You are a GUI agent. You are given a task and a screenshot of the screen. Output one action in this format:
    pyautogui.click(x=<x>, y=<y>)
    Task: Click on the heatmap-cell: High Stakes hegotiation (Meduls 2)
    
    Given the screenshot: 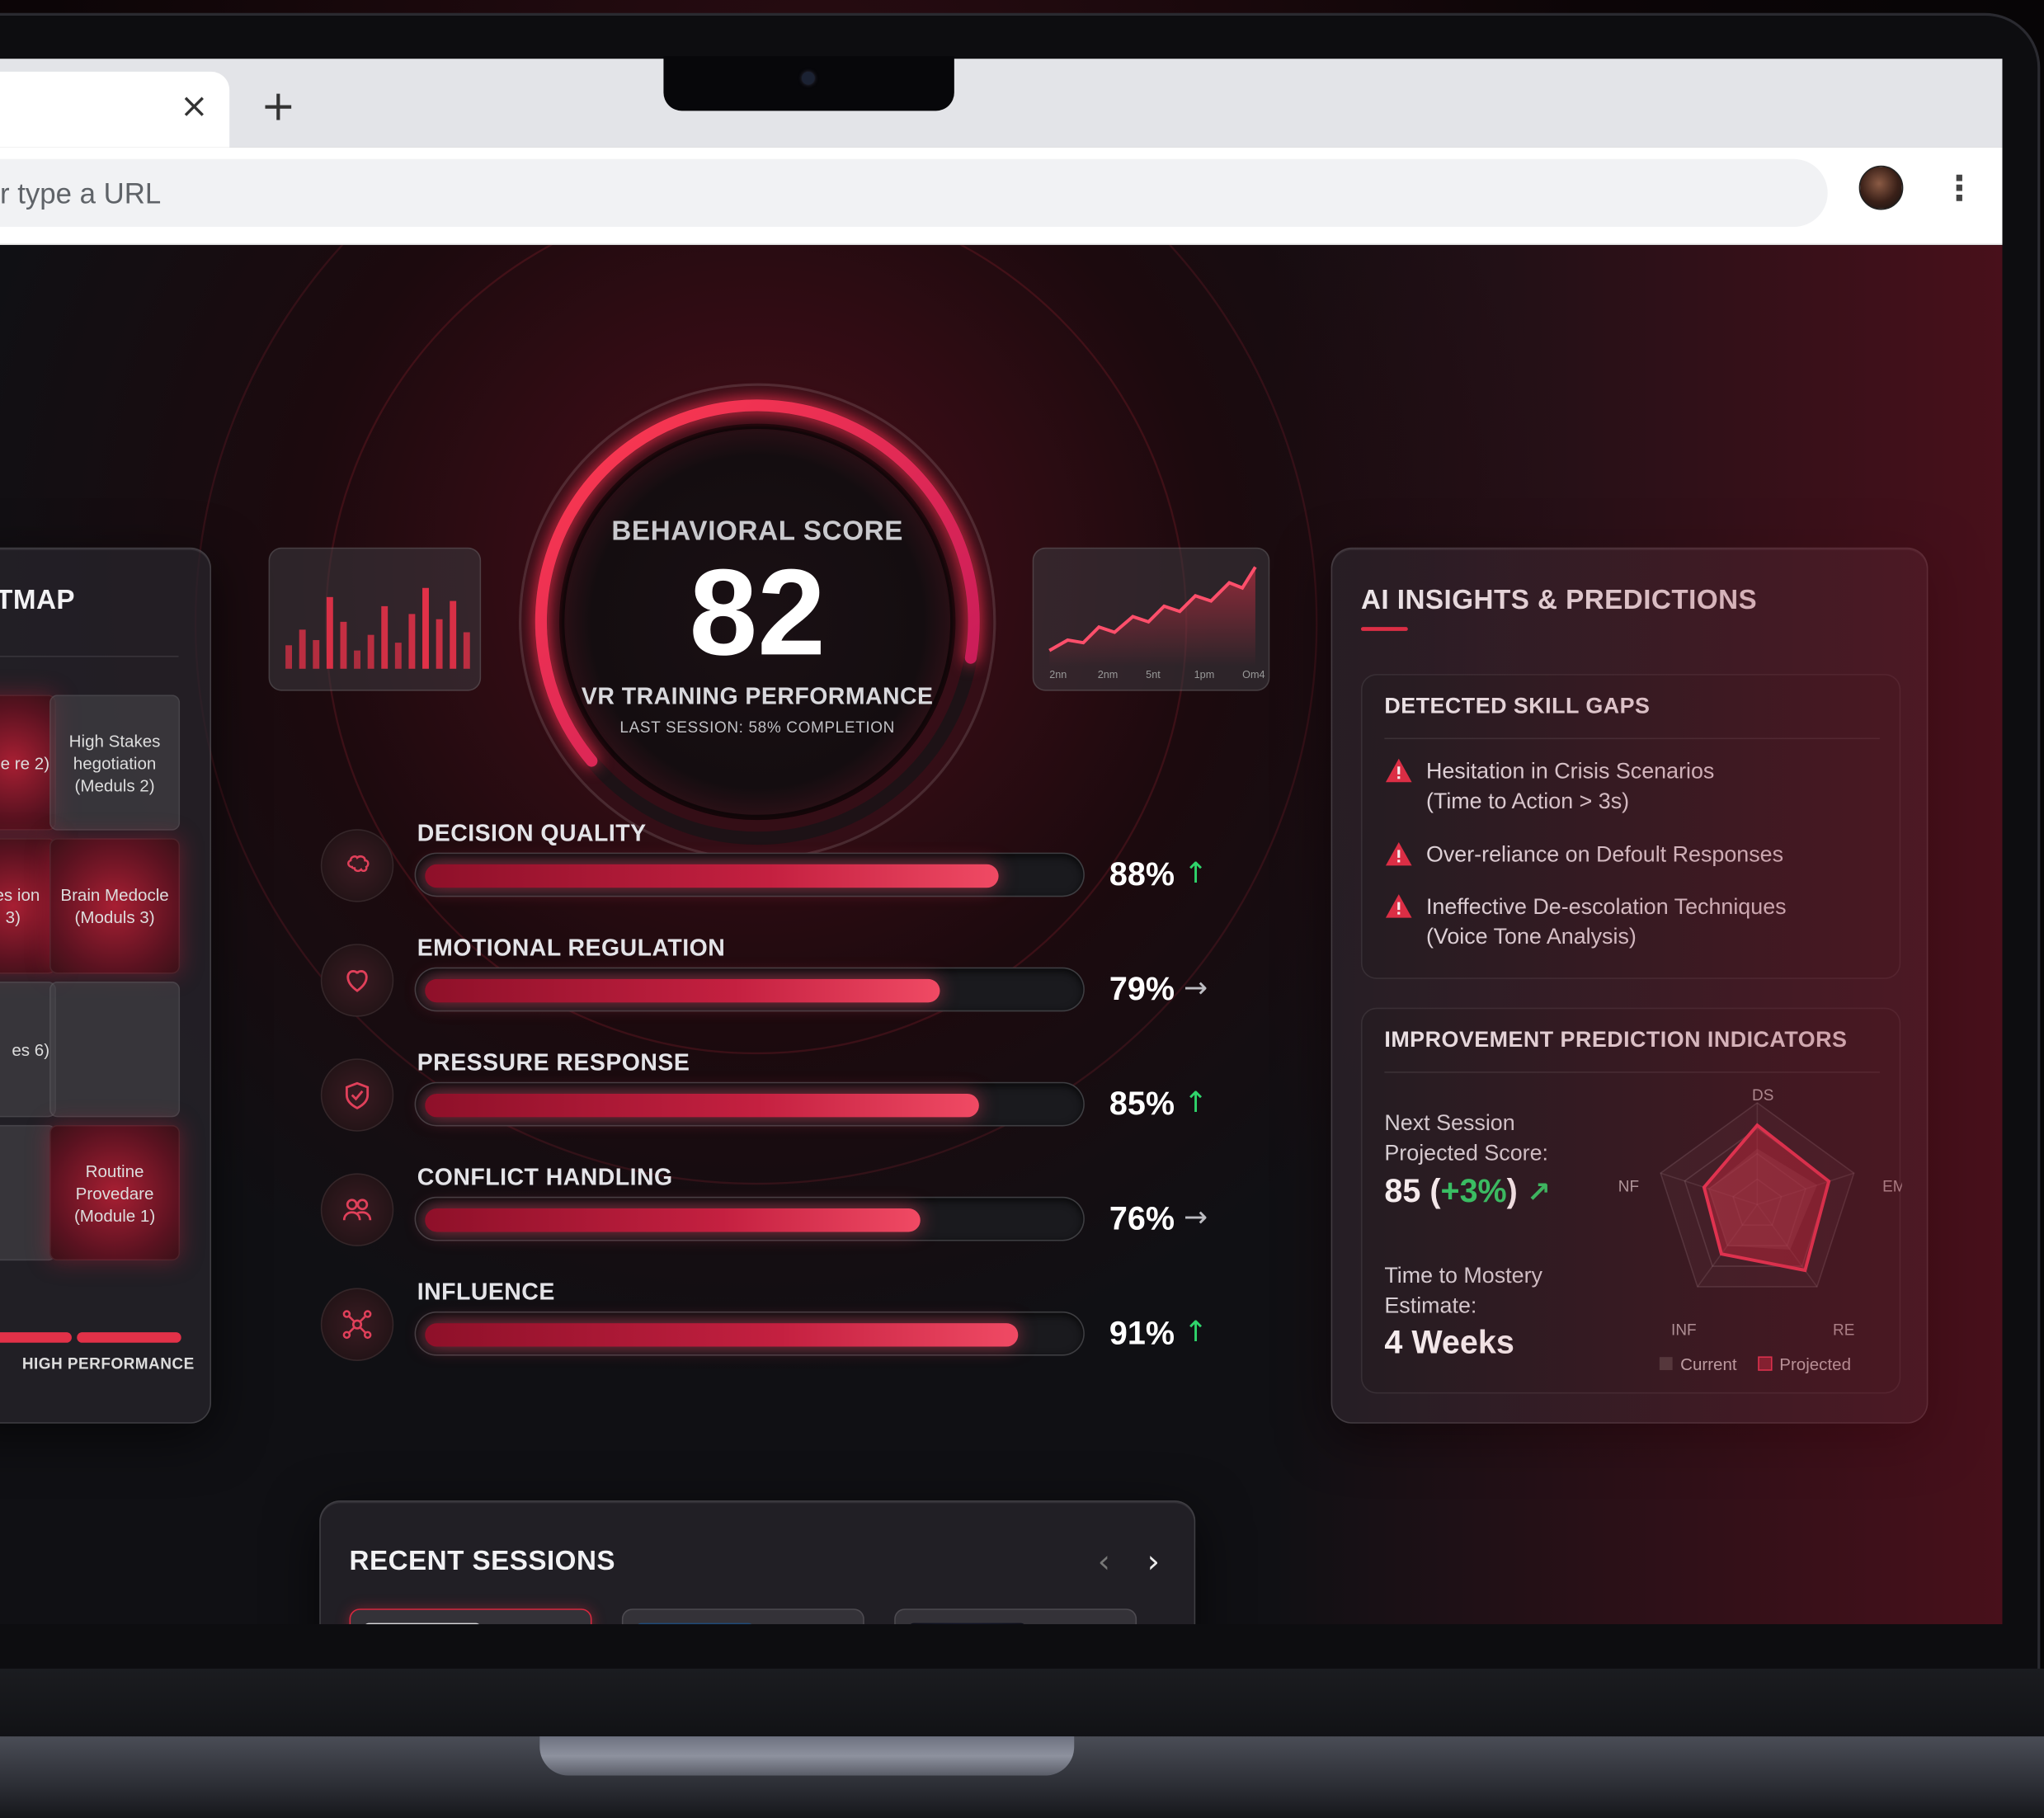 What is the action you would take?
    pyautogui.click(x=115, y=763)
    